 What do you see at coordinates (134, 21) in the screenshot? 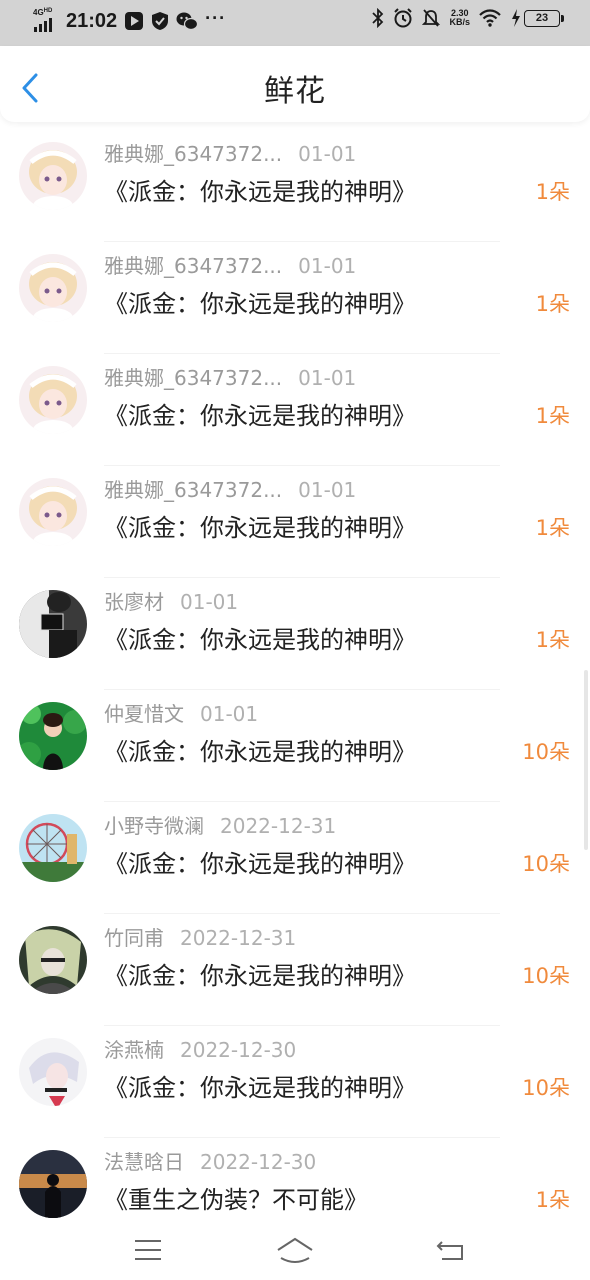
I see `video-app-icon` at bounding box center [134, 21].